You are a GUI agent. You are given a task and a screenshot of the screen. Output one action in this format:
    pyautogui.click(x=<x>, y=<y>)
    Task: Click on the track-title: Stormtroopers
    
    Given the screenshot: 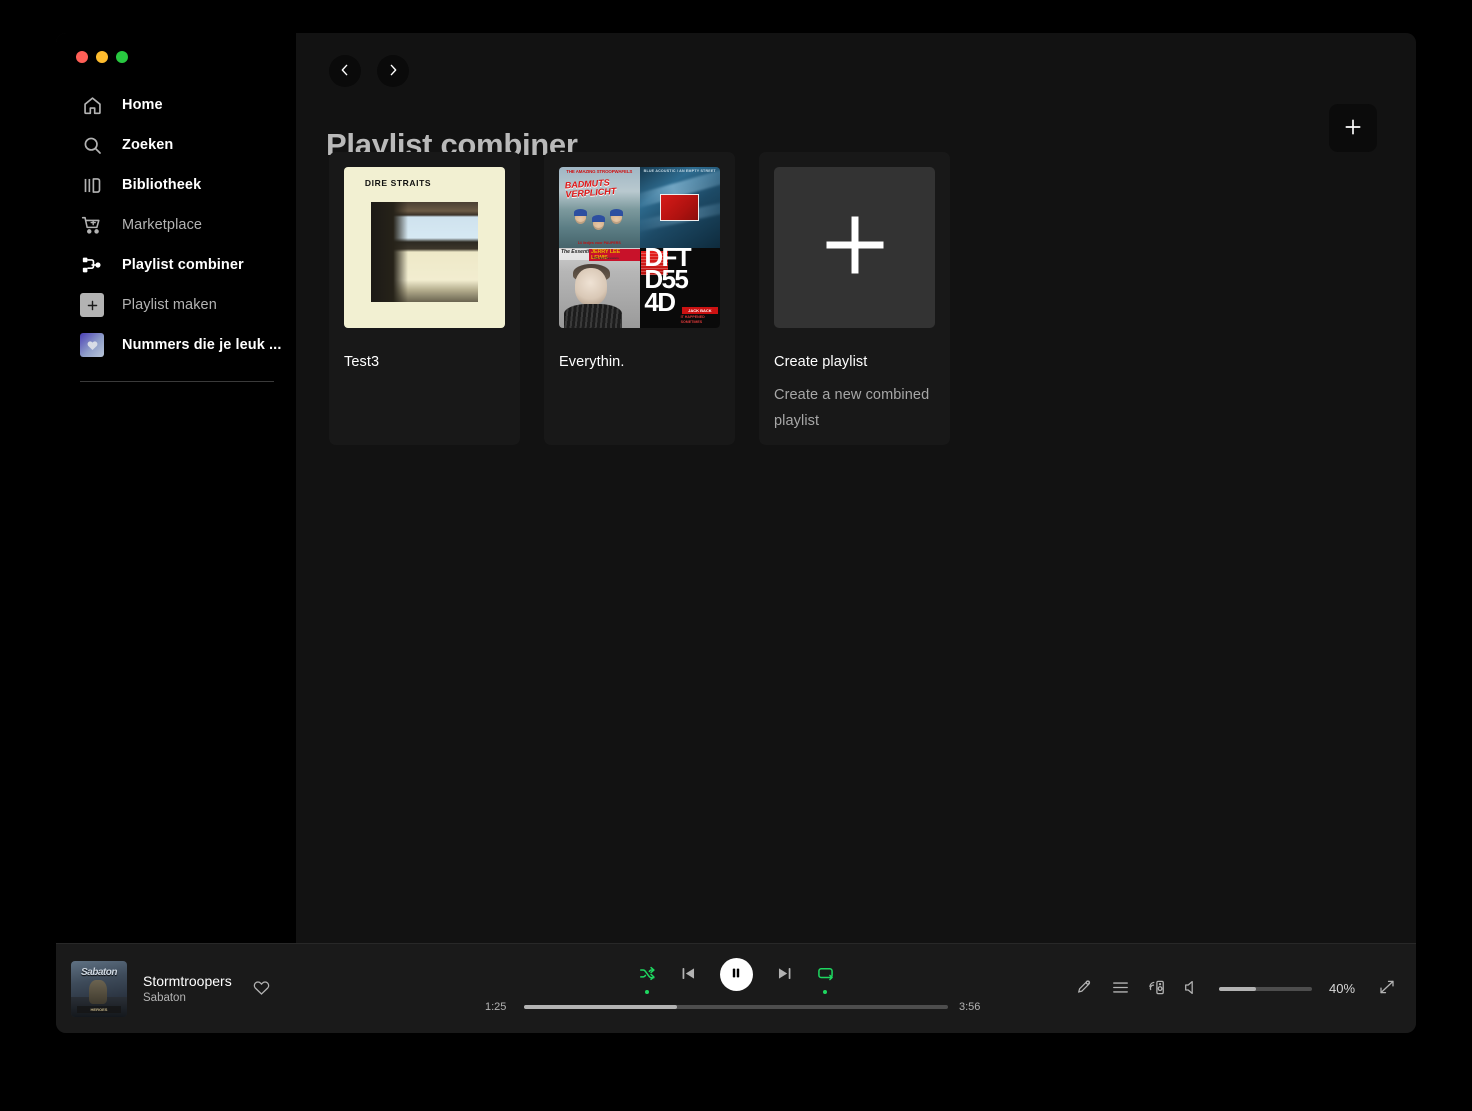 What is the action you would take?
    pyautogui.click(x=187, y=981)
    